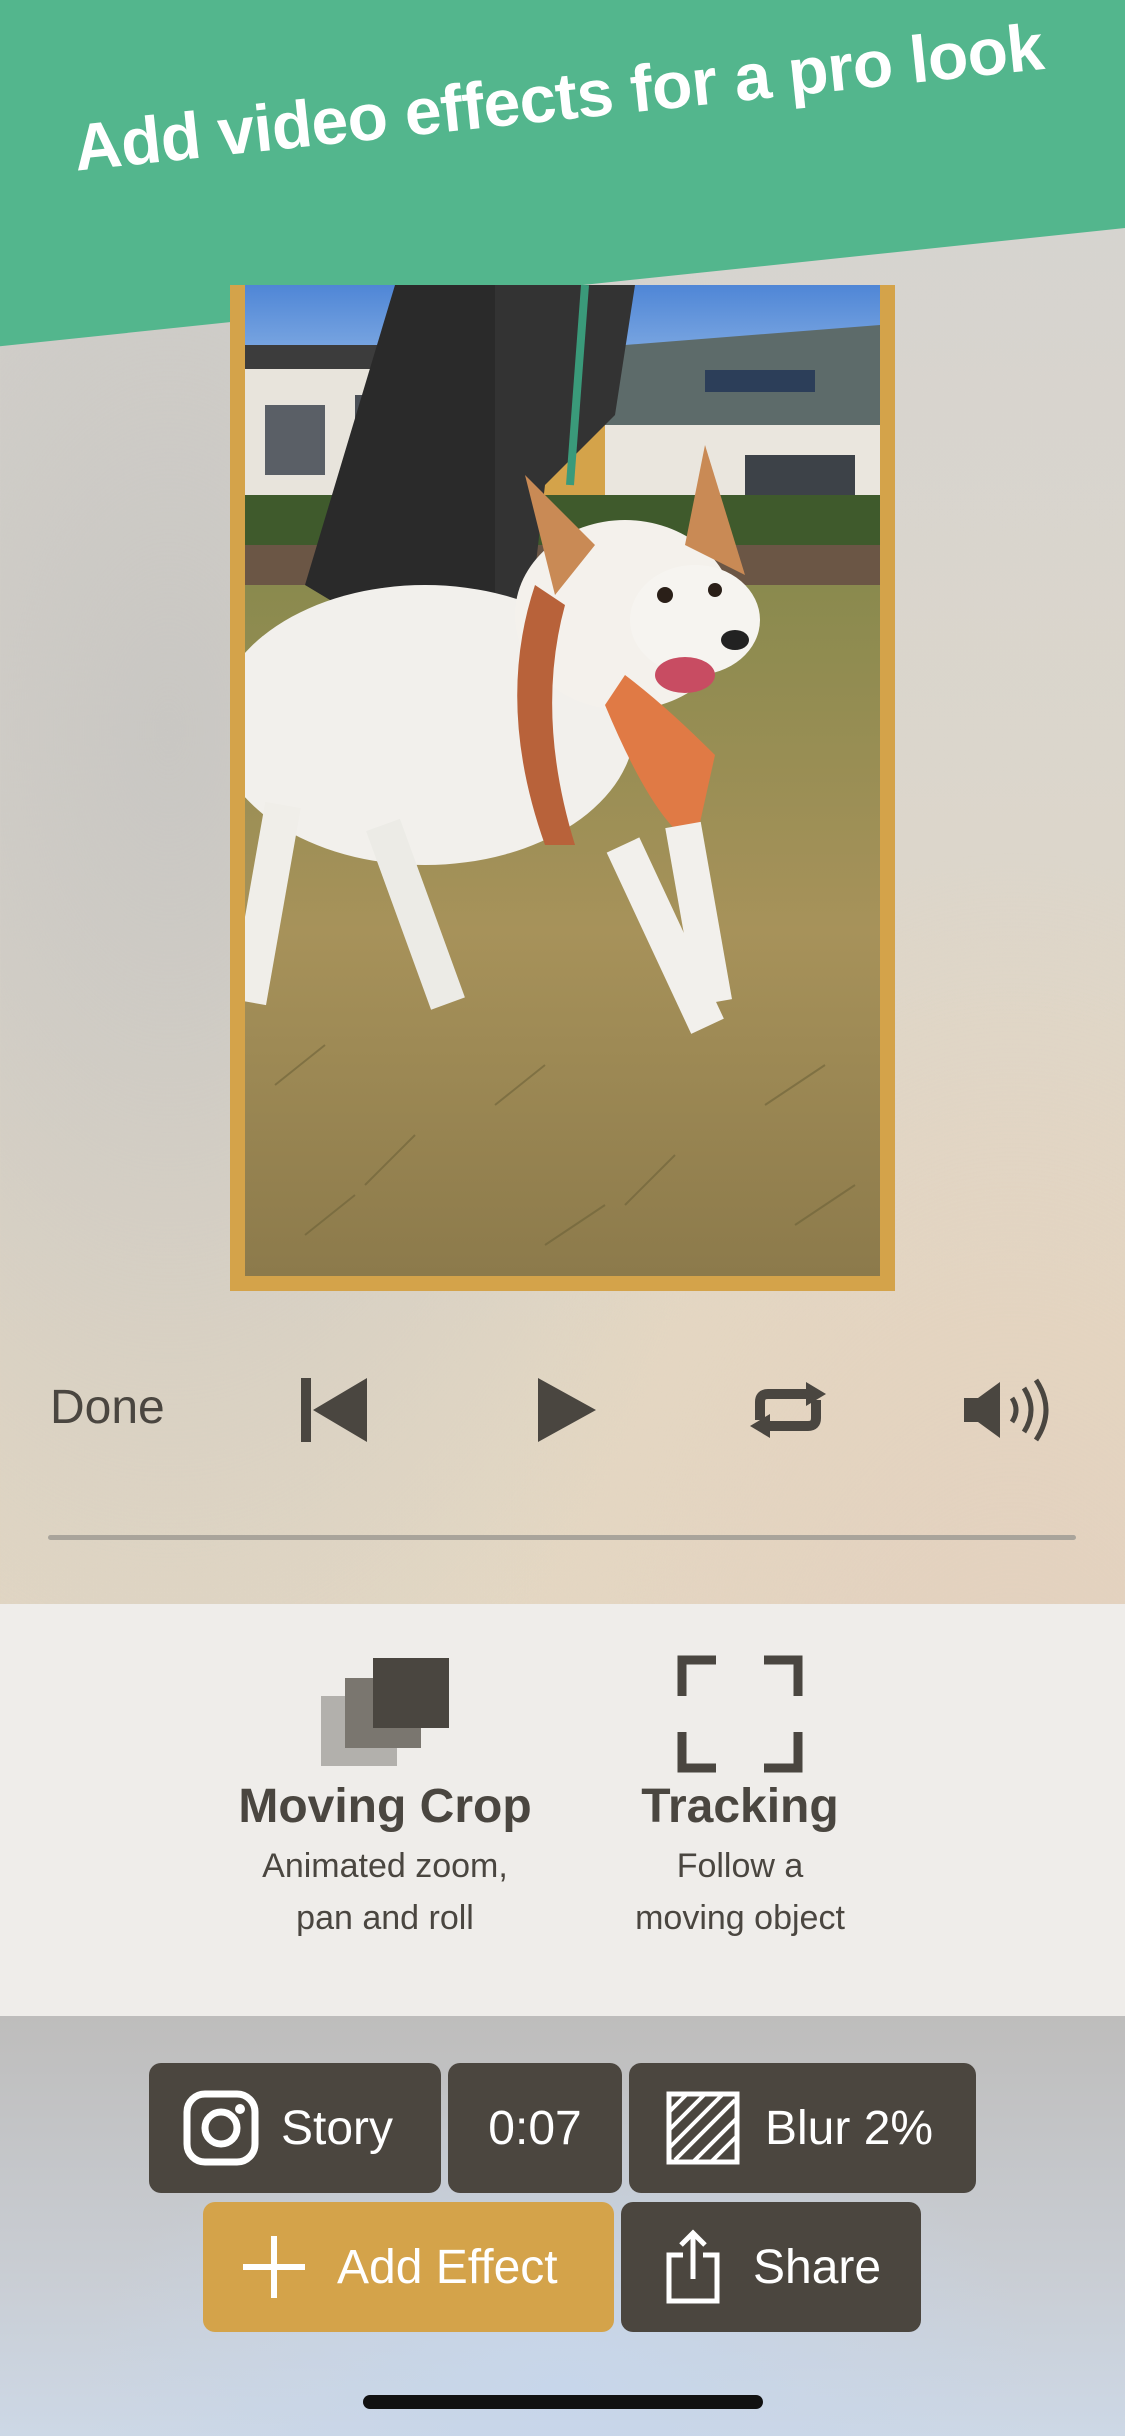 Image resolution: width=1125 pixels, height=2436 pixels. What do you see at coordinates (337, 2128) in the screenshot?
I see `story-label: Story` at bounding box center [337, 2128].